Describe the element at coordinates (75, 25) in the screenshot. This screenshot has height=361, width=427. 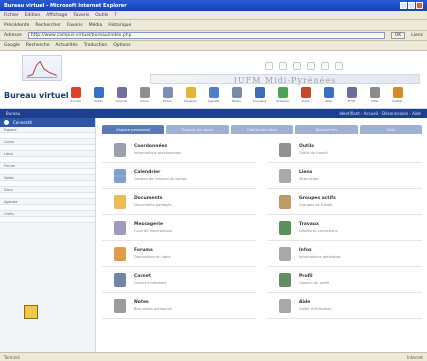
I see `toolbar-button: Favoris` at that location.